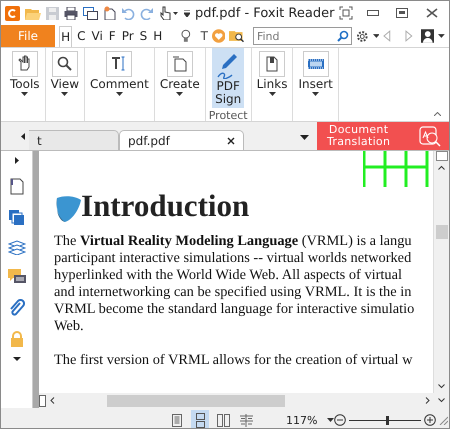 The image size is (450, 429). I want to click on expand-icon, so click(16, 160).